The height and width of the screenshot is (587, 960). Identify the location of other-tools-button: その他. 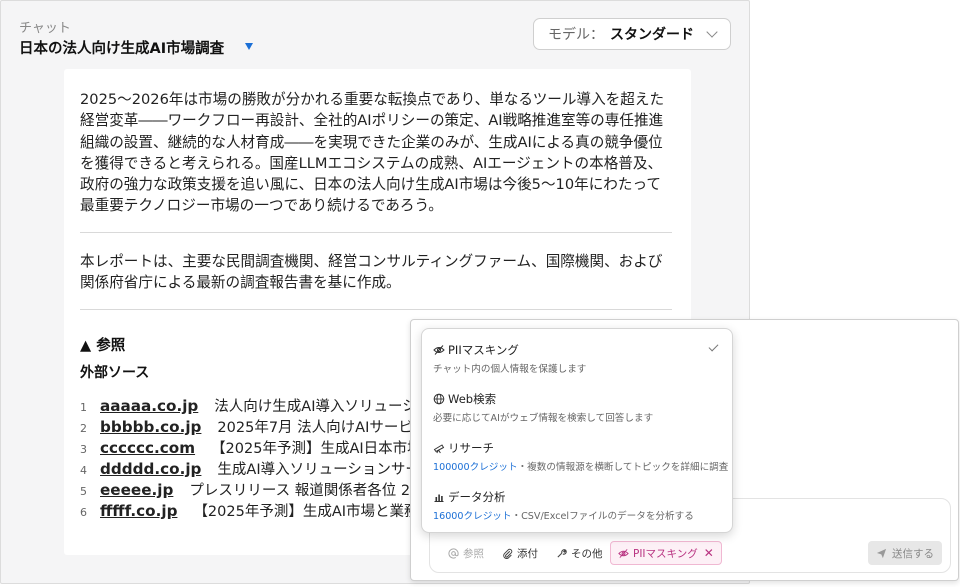
(579, 553).